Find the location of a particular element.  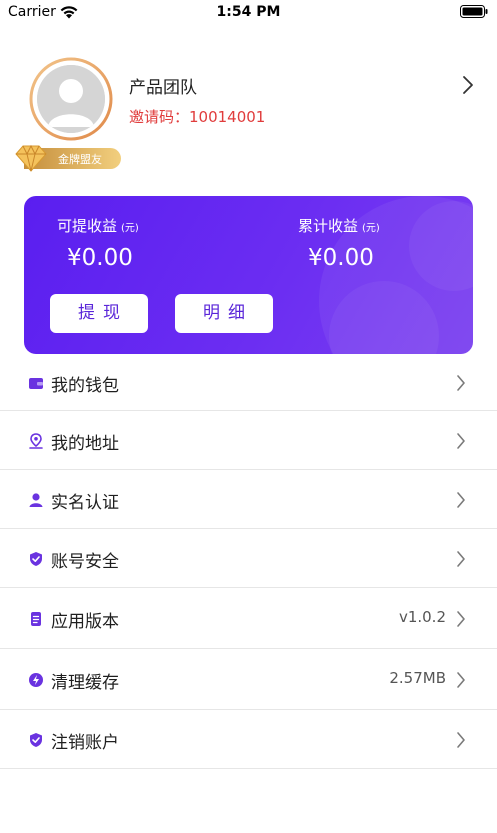

status-bar: Carrier 1:54 PM is located at coordinates (248, 13).